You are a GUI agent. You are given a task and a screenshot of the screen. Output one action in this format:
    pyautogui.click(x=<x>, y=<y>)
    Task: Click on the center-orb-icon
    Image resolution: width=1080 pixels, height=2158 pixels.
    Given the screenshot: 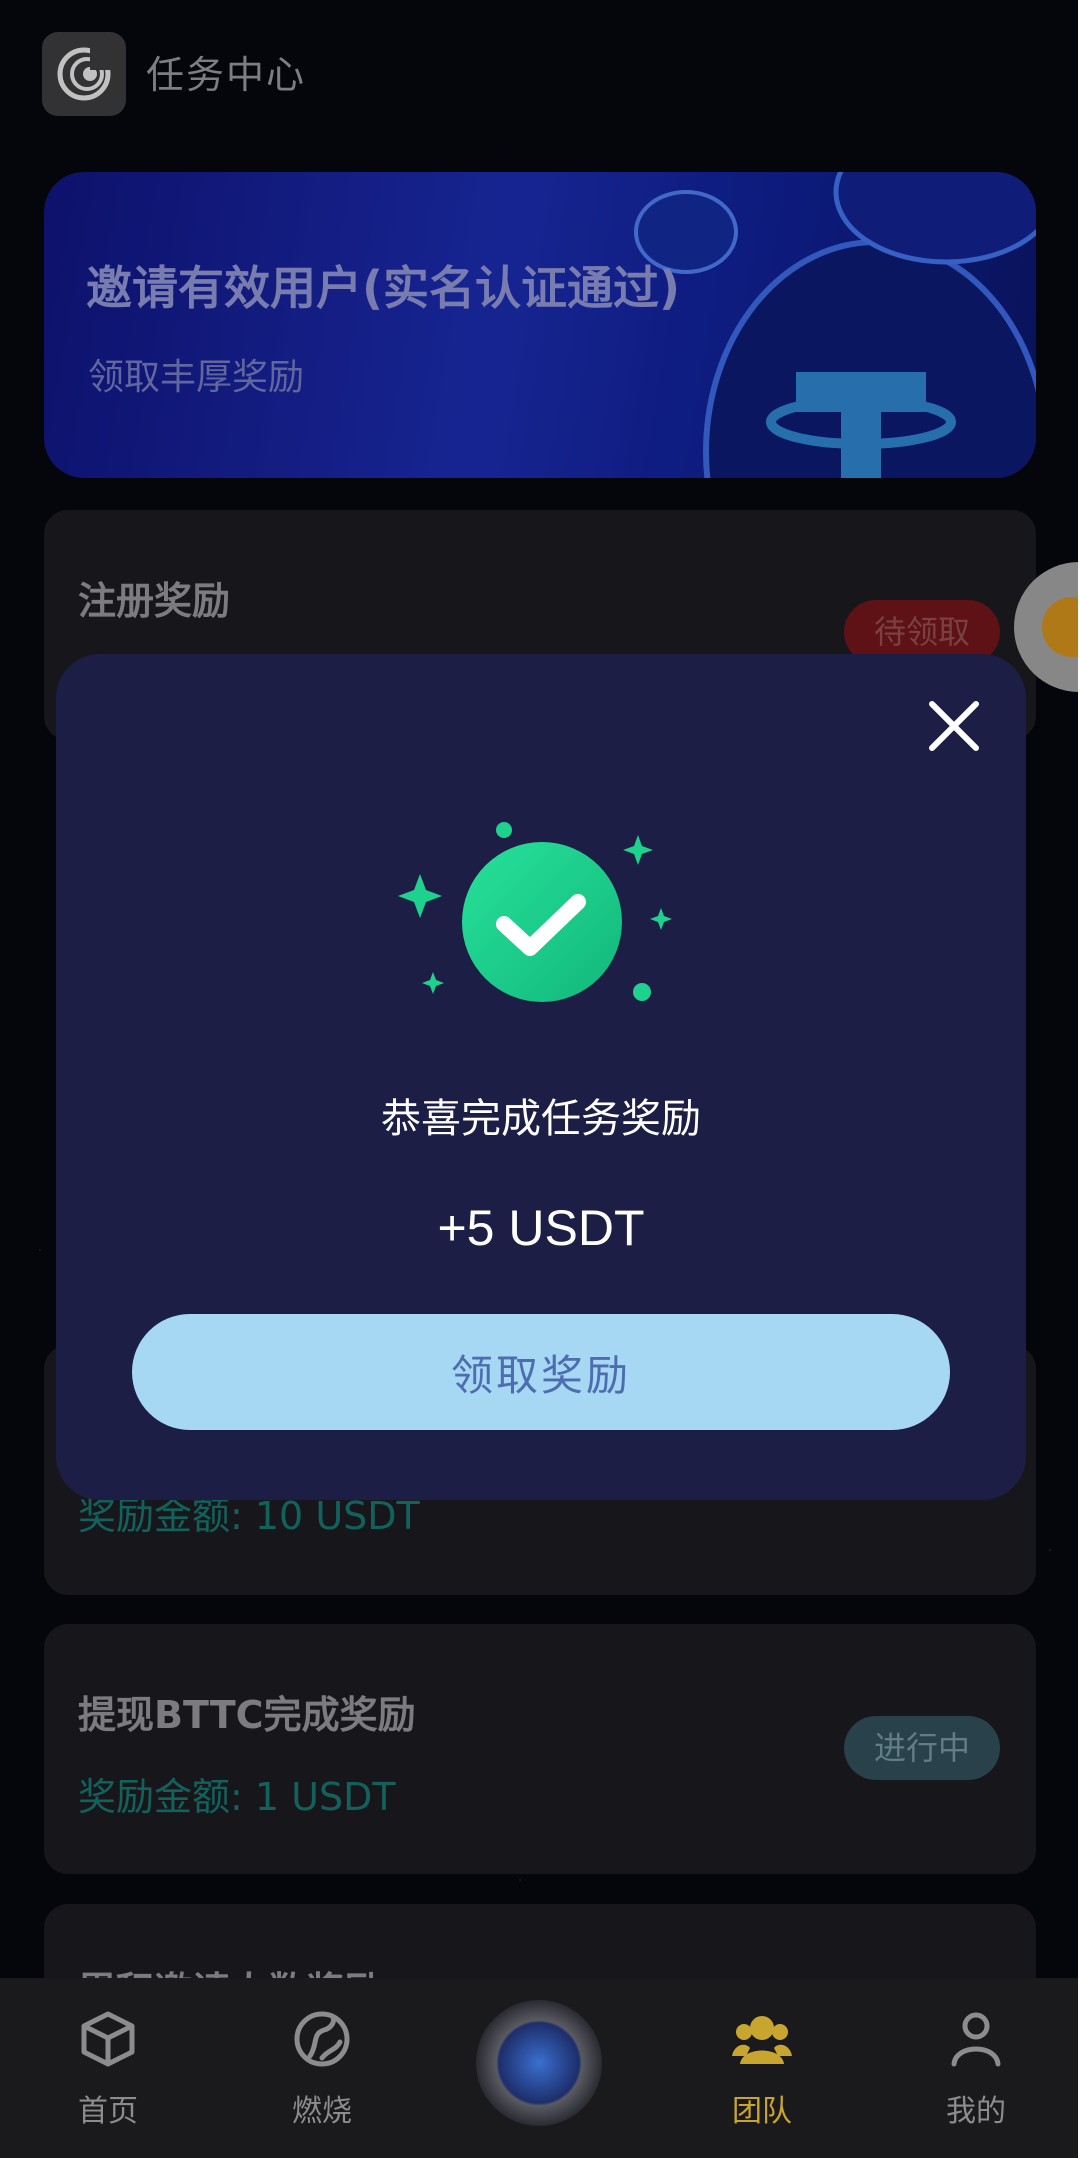 What is the action you would take?
    pyautogui.click(x=539, y=2063)
    